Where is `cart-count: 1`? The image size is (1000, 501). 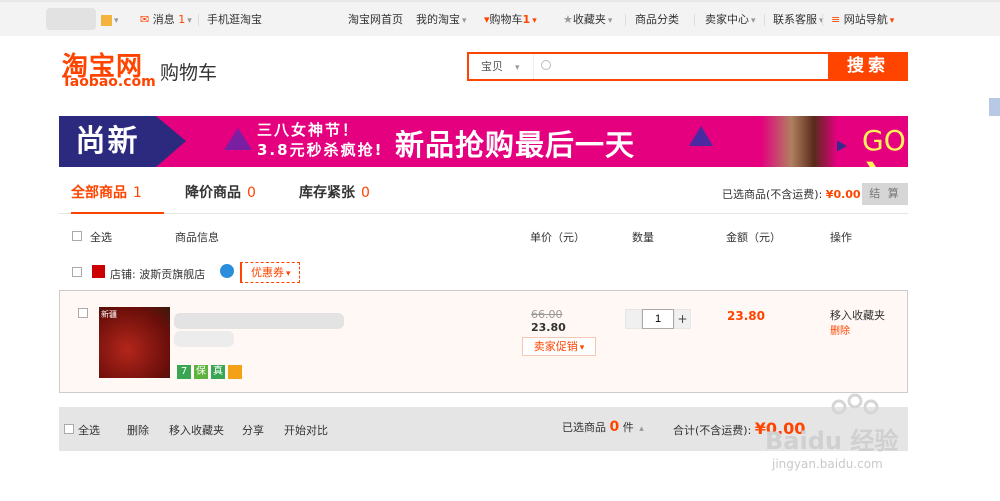 cart-count: 1 is located at coordinates (526, 19).